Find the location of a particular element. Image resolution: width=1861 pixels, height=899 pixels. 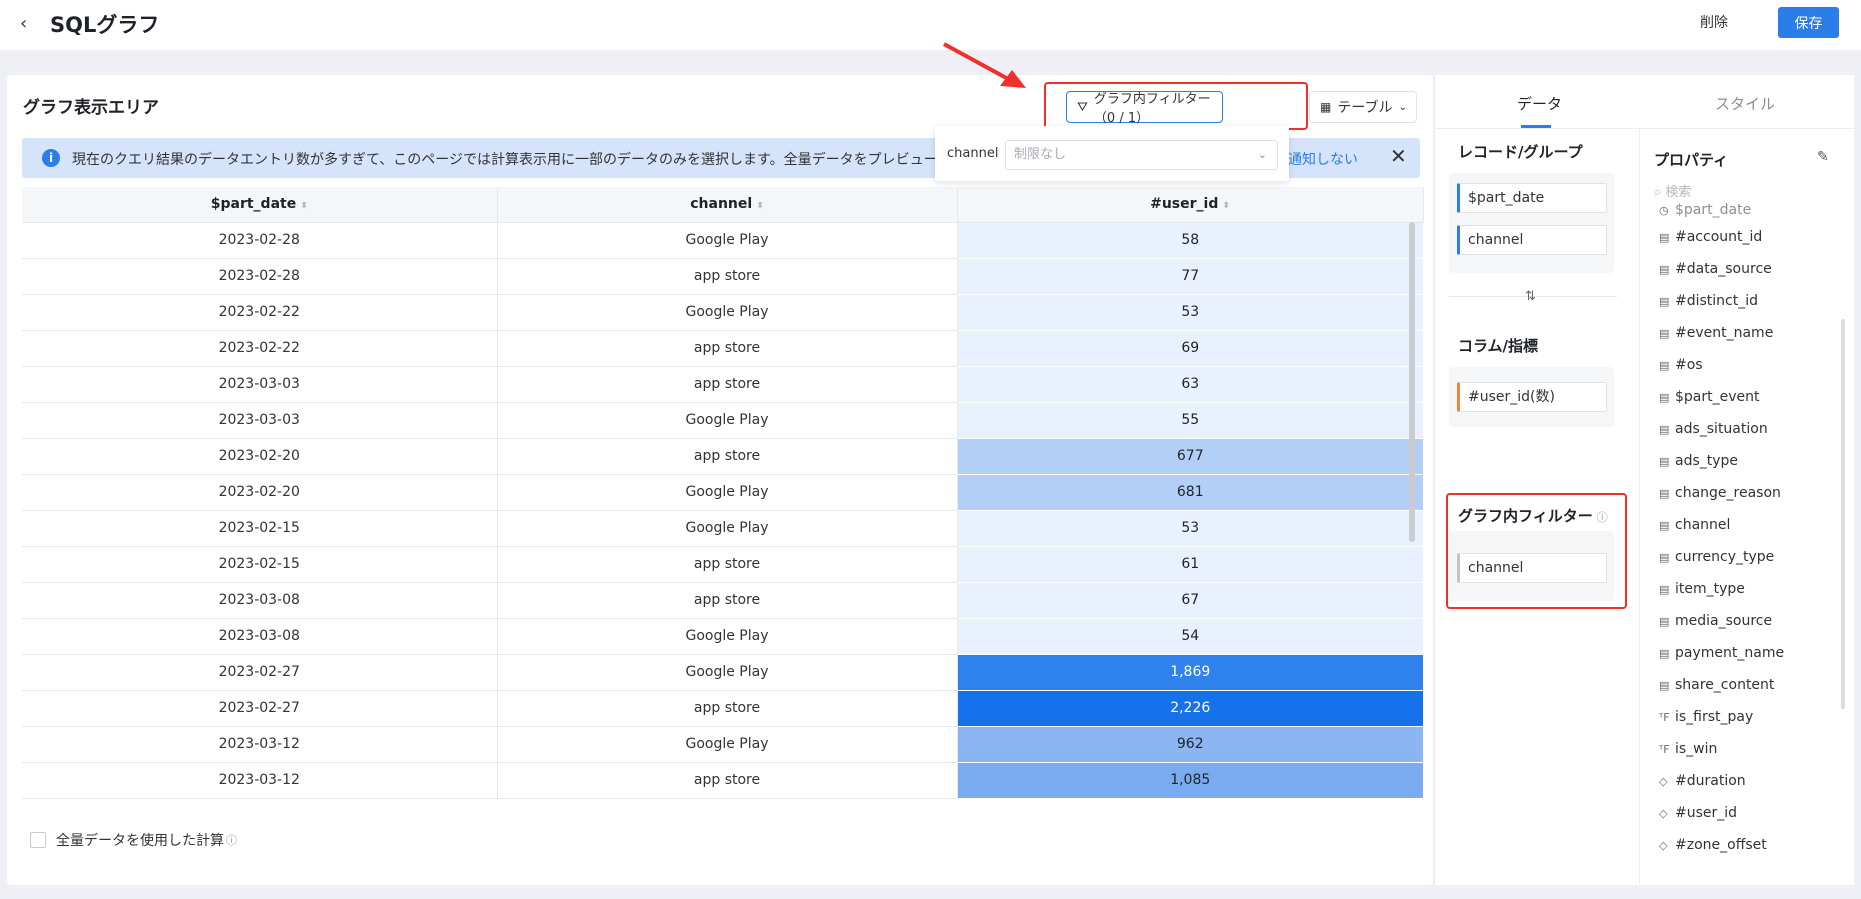

edit-icon: ✎ is located at coordinates (1823, 157).